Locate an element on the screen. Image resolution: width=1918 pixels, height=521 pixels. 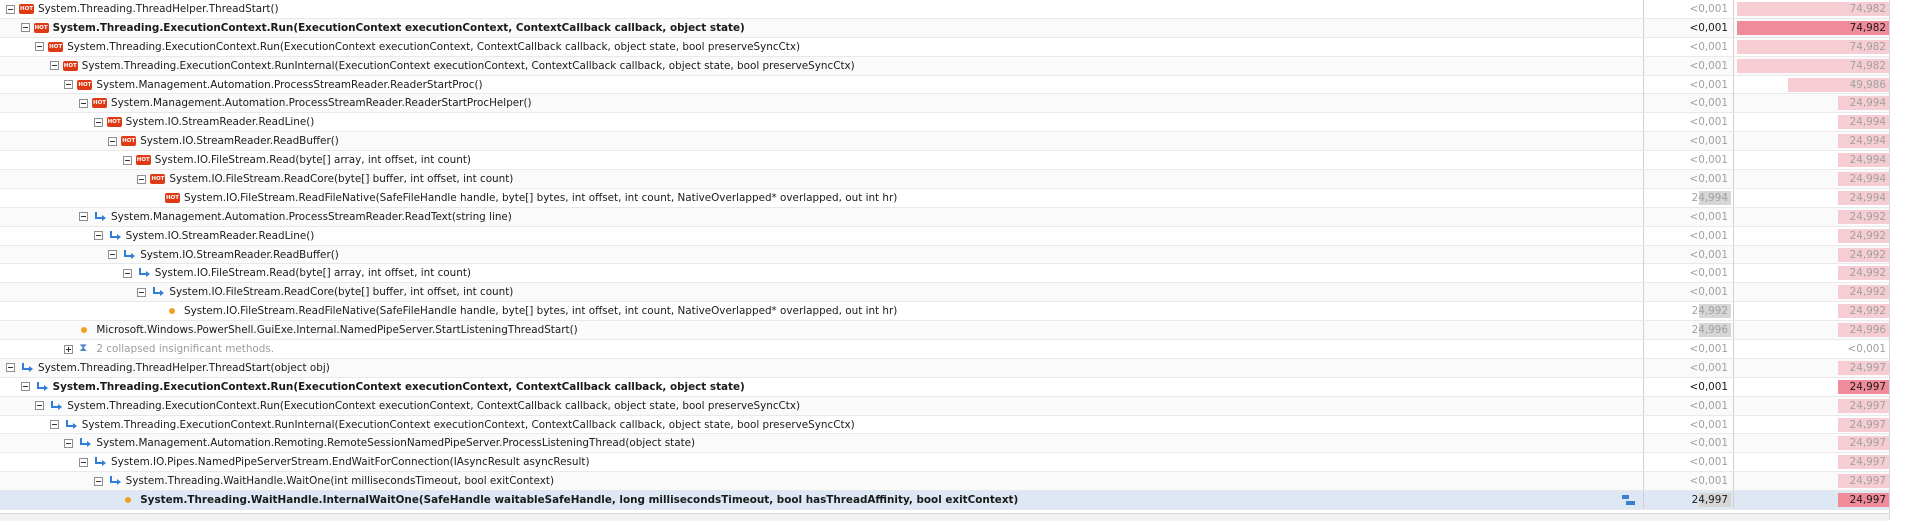
toggle-spacer is located at coordinates (112, 500).